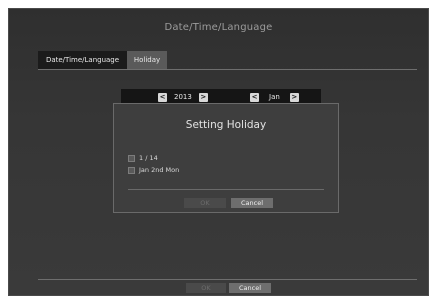 This screenshot has width=437, height=296. What do you see at coordinates (159, 170) in the screenshot?
I see `holiday-weekday-label: Jan 2nd Mon` at bounding box center [159, 170].